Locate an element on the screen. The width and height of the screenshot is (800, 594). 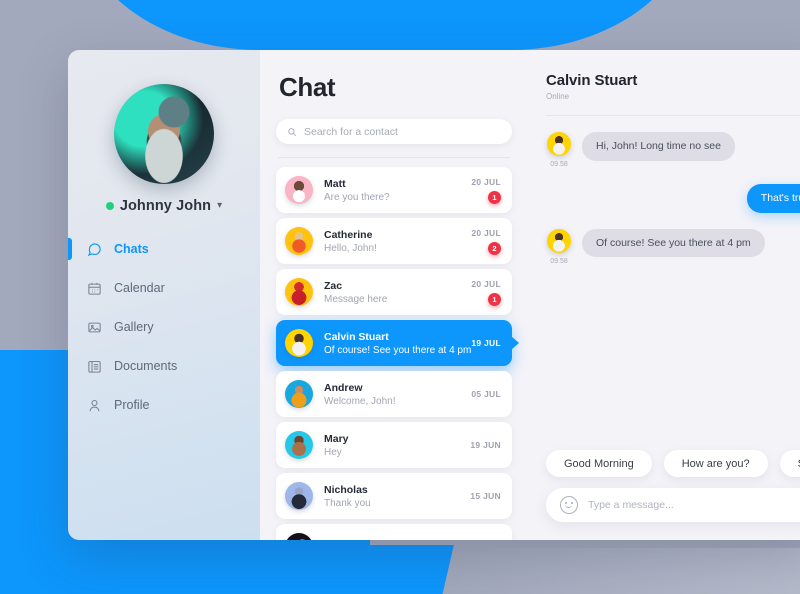
active-indicator-bar is located at coordinates (70, 249).